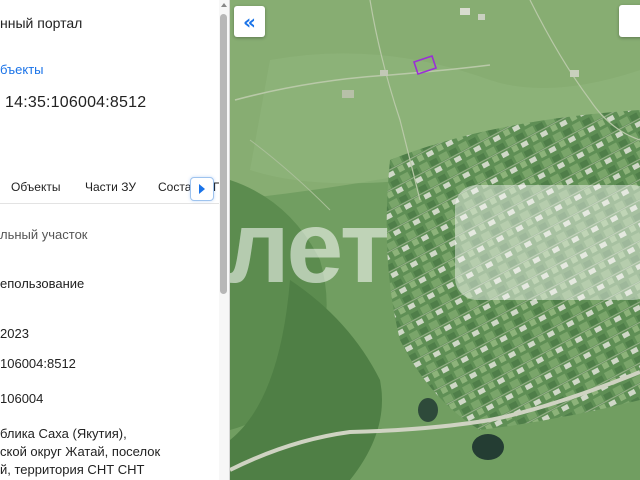  What do you see at coordinates (44, 234) in the screenshot?
I see `object-type-value: льный участок` at bounding box center [44, 234].